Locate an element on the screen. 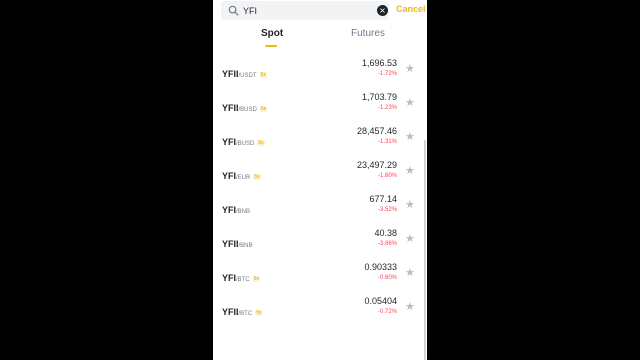 The width and height of the screenshot is (640, 360). market-tabs: Spot Futures is located at coordinates (320, 38).